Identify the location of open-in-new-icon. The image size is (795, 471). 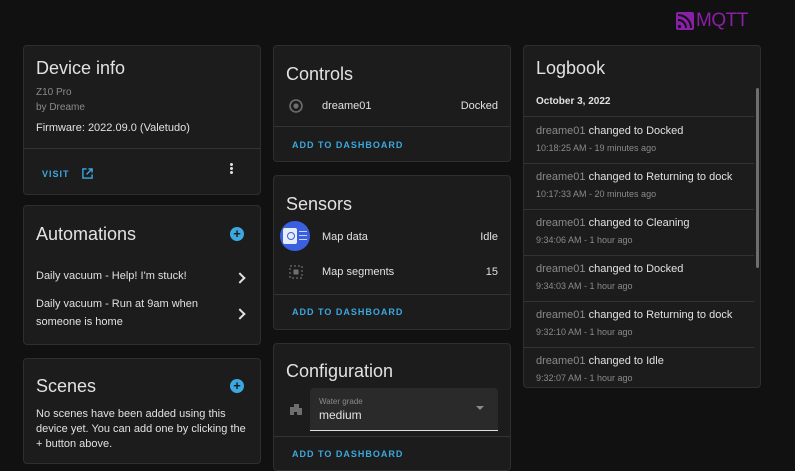
(87, 173).